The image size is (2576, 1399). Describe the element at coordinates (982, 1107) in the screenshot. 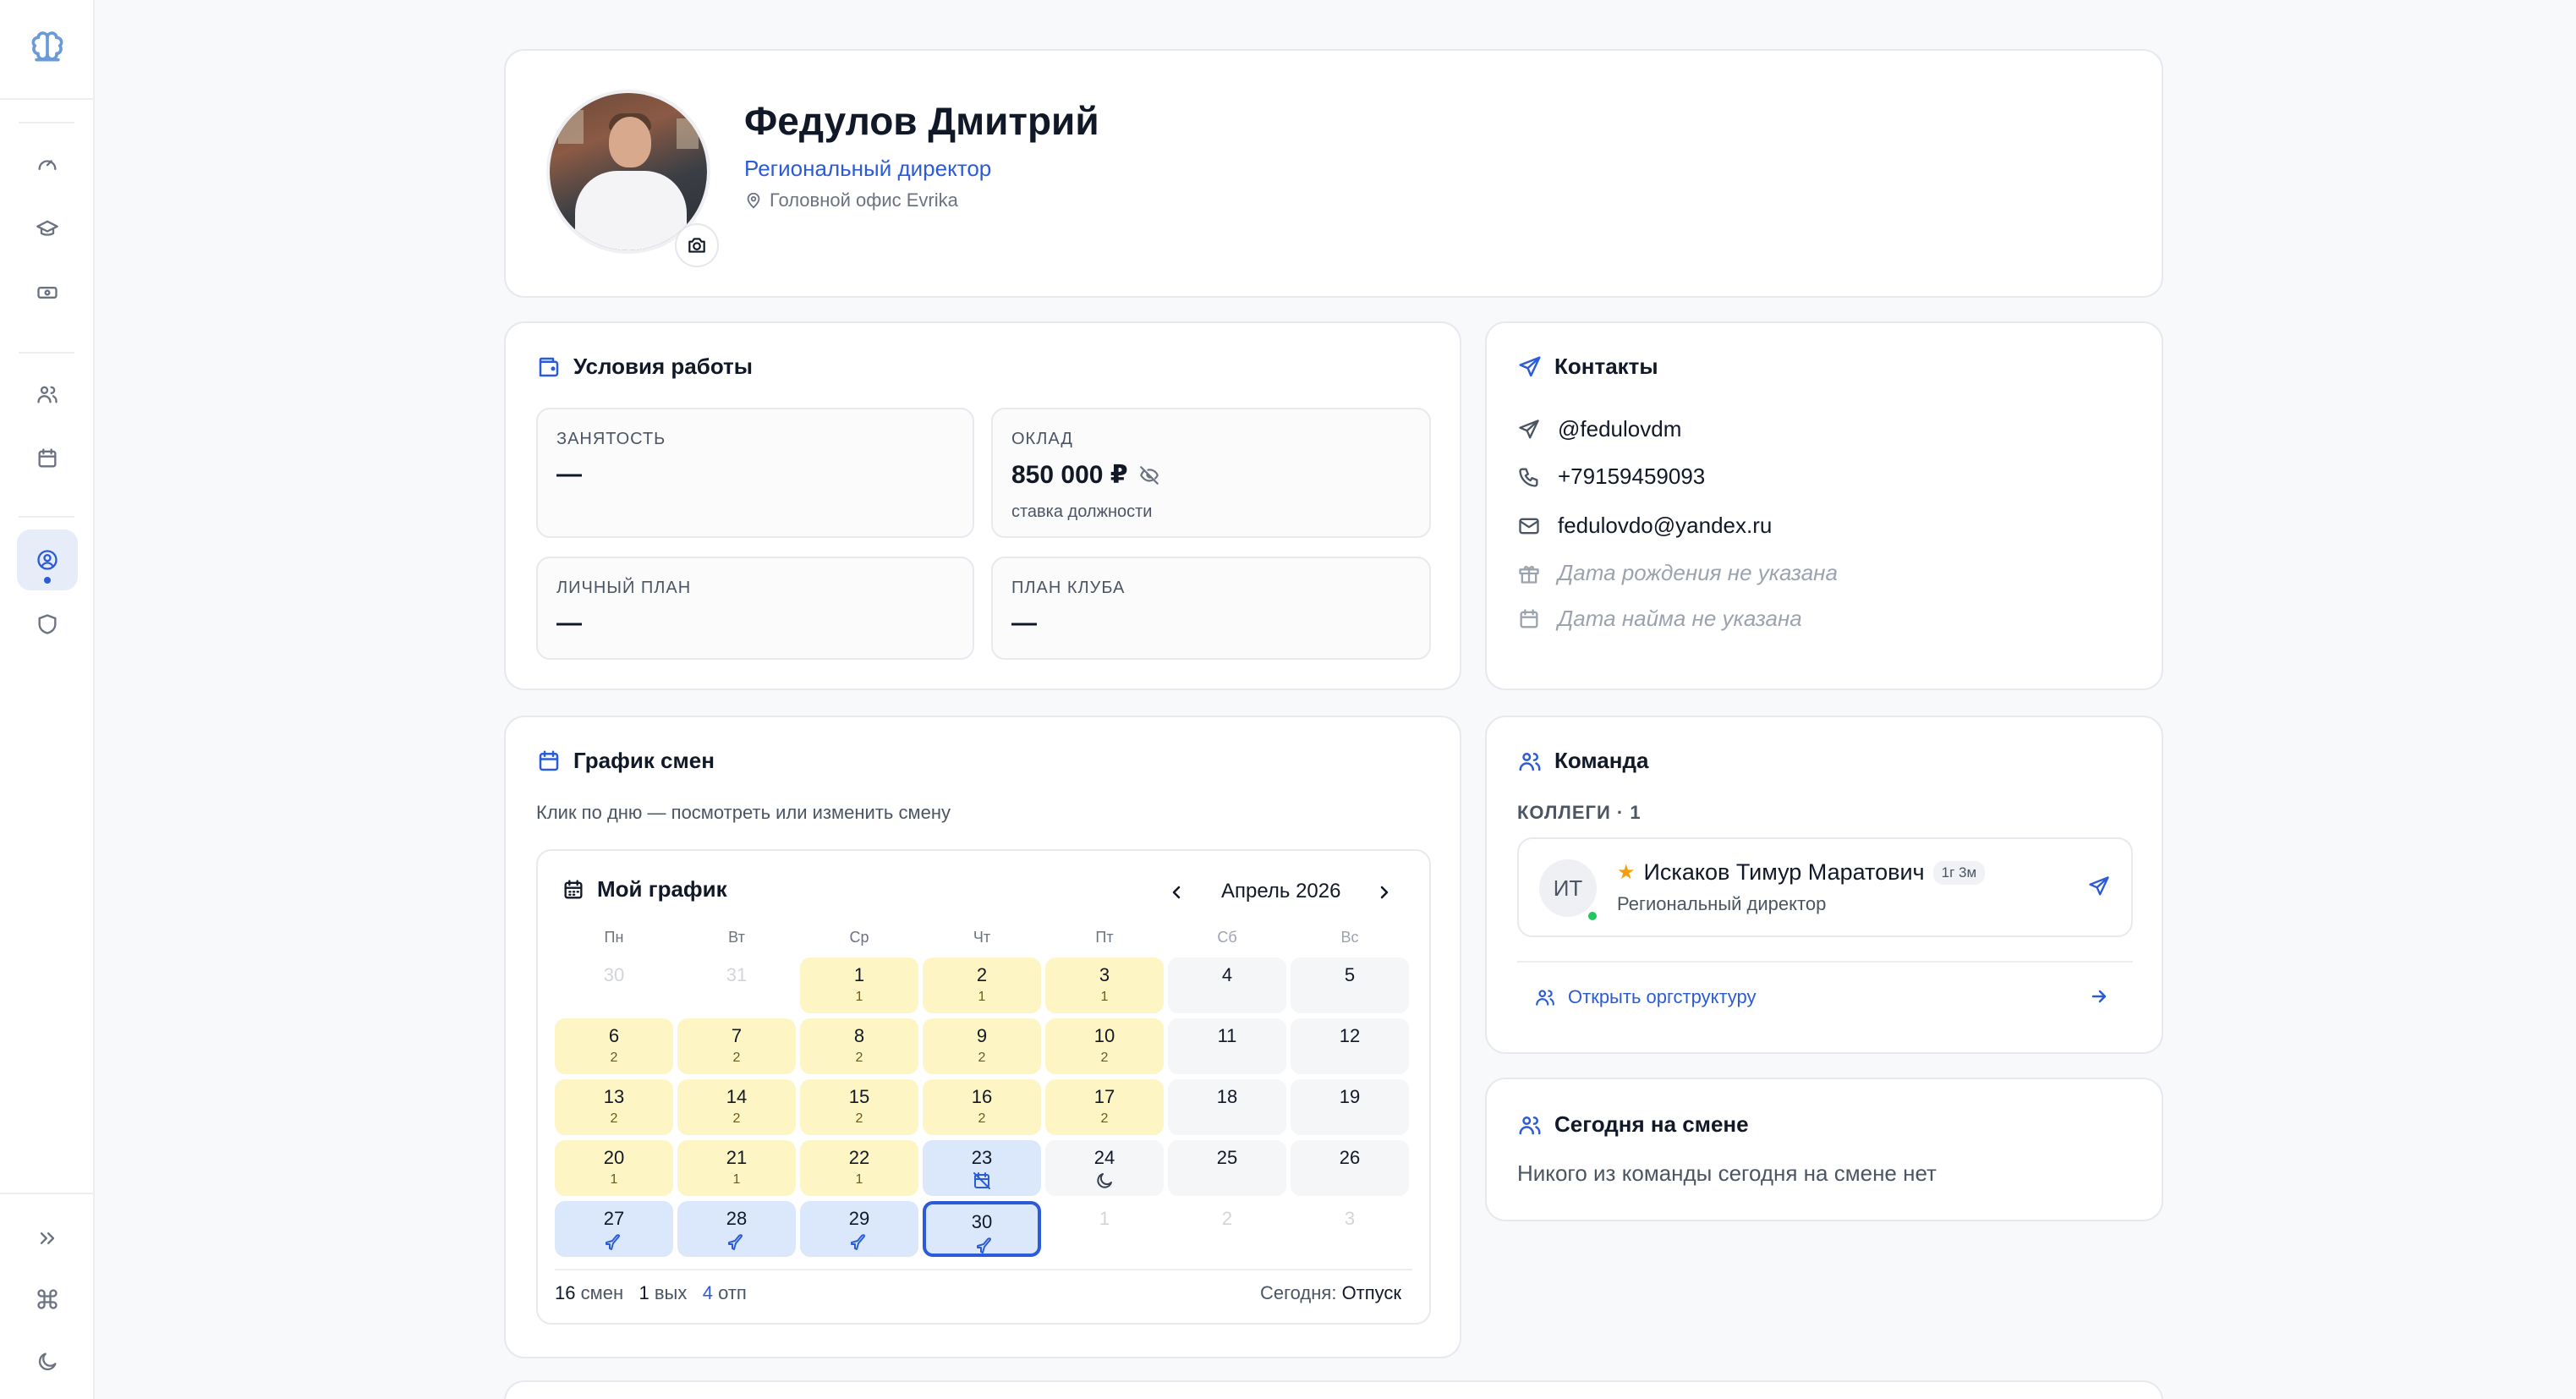

I see `calendar-day: 16 2` at that location.